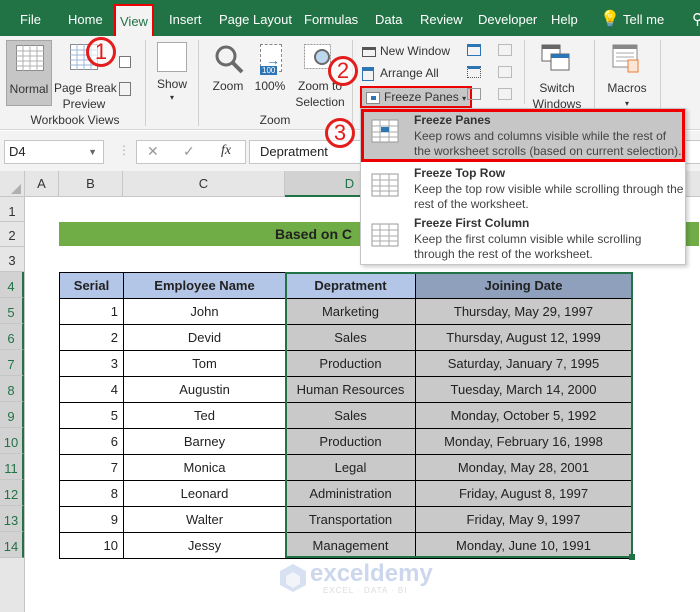 The image size is (700, 612). What do you see at coordinates (204, 389) in the screenshot?
I see `employee-name-cell: Augustin` at bounding box center [204, 389].